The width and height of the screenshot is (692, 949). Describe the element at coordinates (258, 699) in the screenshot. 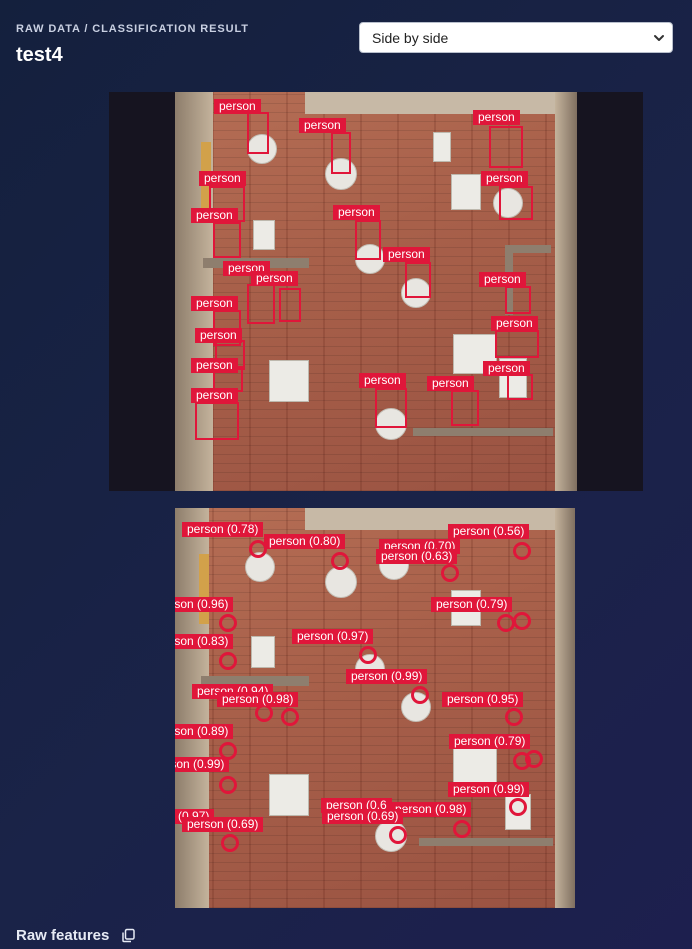

I see `detection-label: person (0.98)` at that location.